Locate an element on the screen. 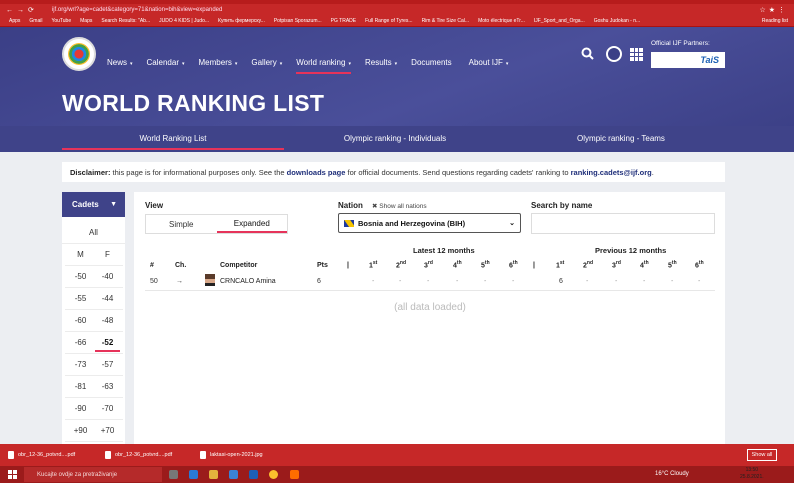  taskbar-search-input: Kucajte ovdje za pretraživanje is located at coordinates (93, 474).